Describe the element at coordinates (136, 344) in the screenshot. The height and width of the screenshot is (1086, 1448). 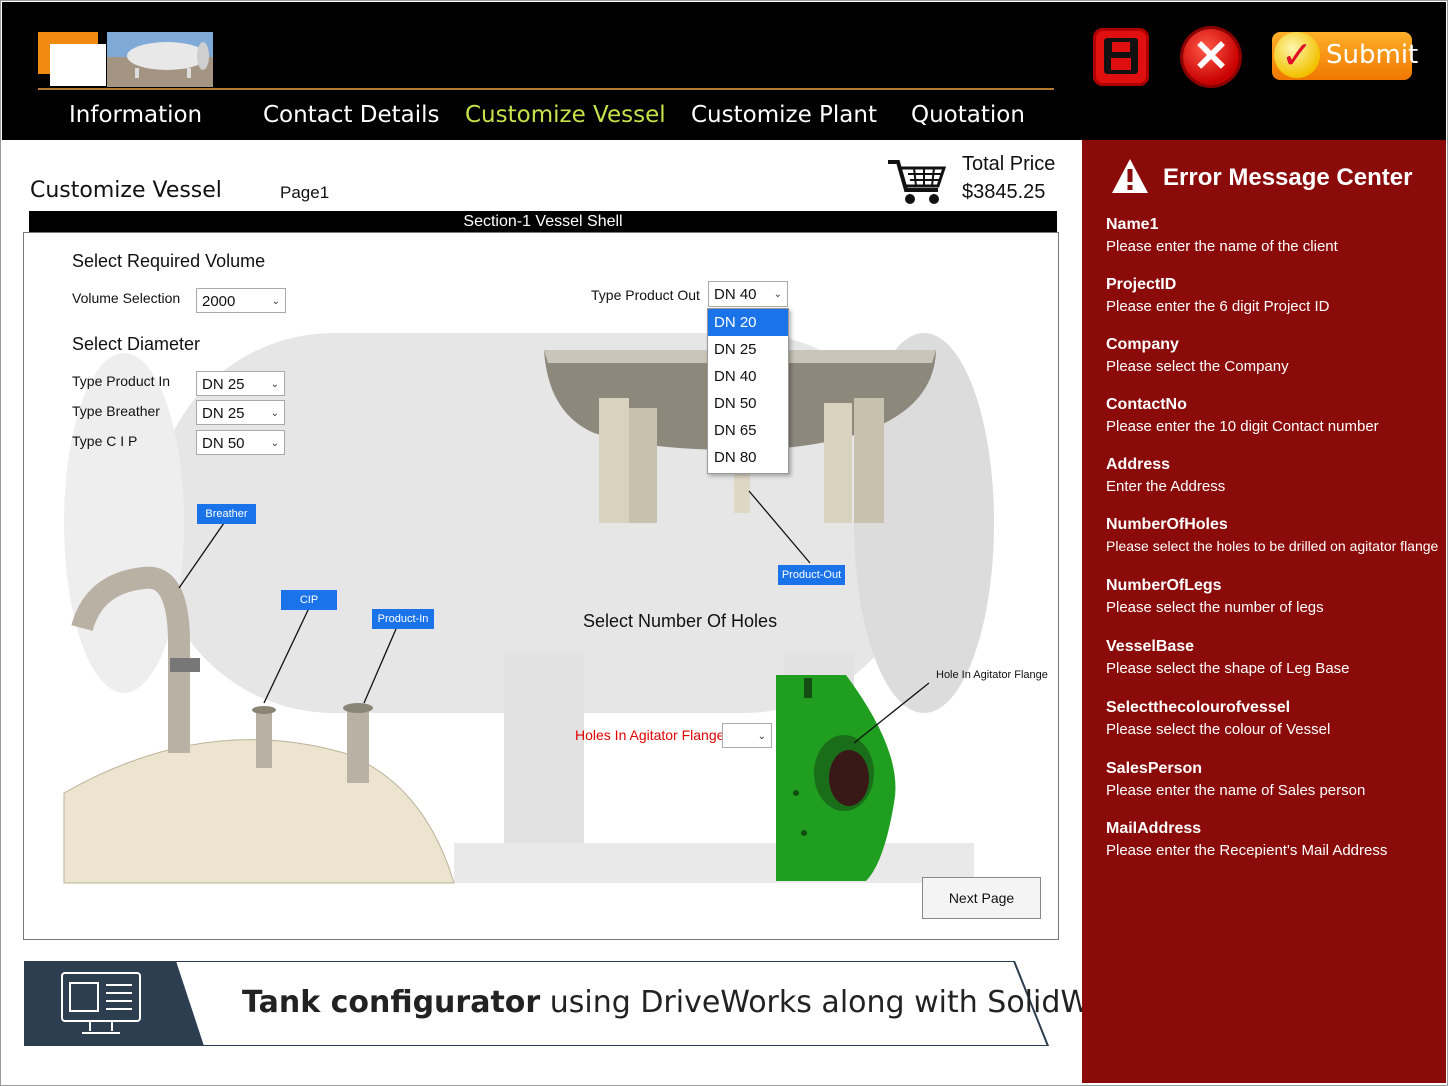
I see `diameter-heading: Select Diameter` at that location.